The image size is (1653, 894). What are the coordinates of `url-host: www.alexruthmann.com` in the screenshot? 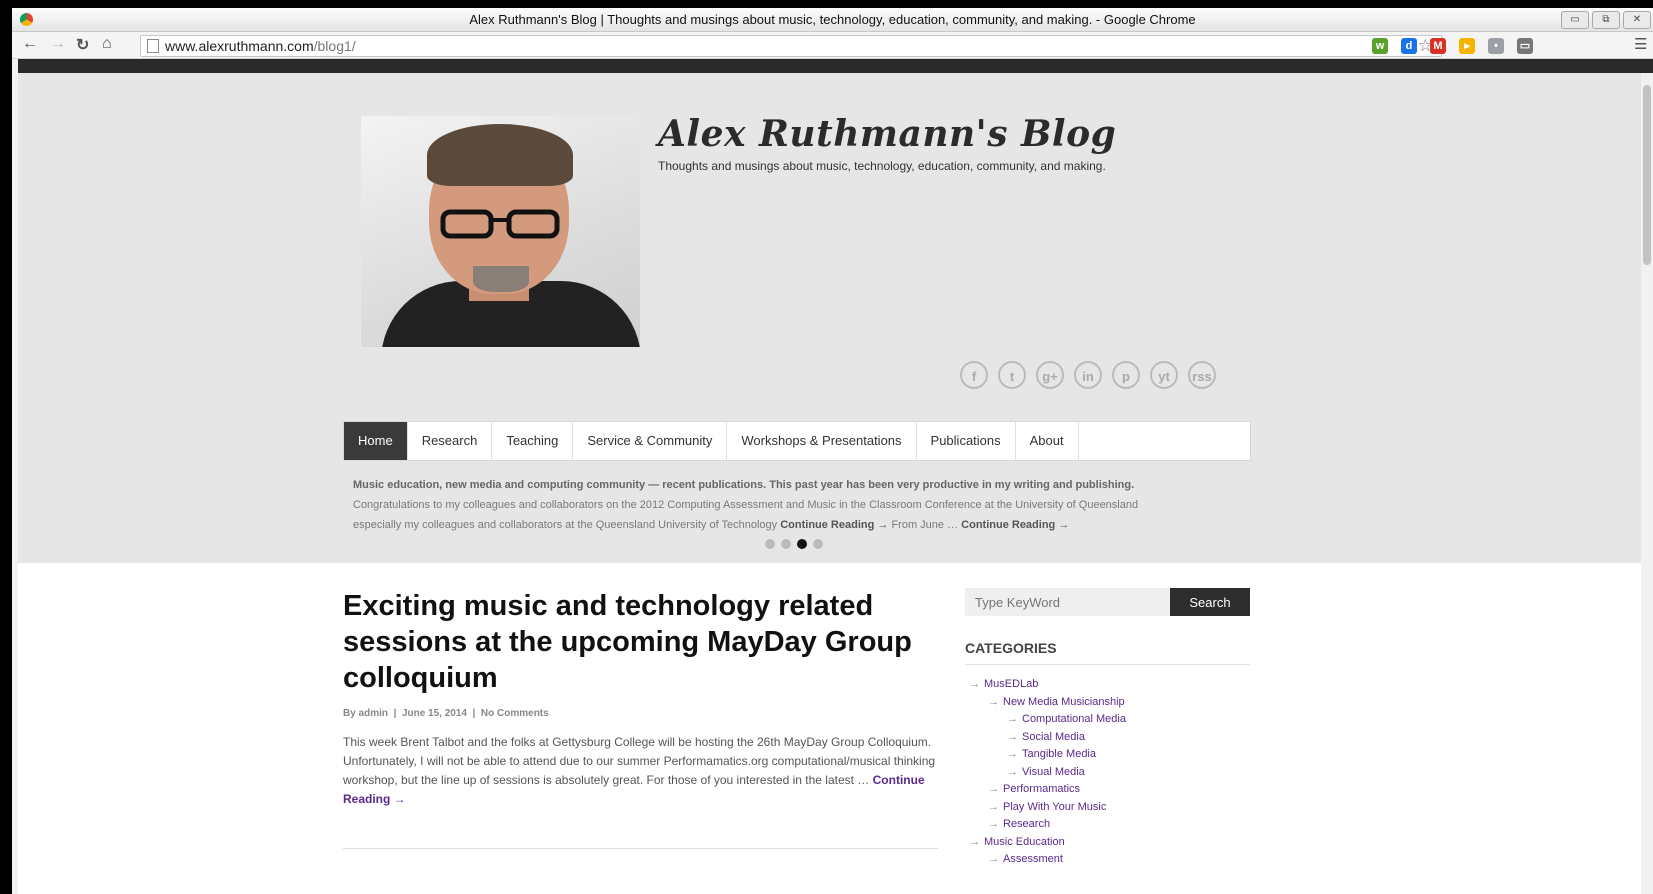 It's located at (239, 46).